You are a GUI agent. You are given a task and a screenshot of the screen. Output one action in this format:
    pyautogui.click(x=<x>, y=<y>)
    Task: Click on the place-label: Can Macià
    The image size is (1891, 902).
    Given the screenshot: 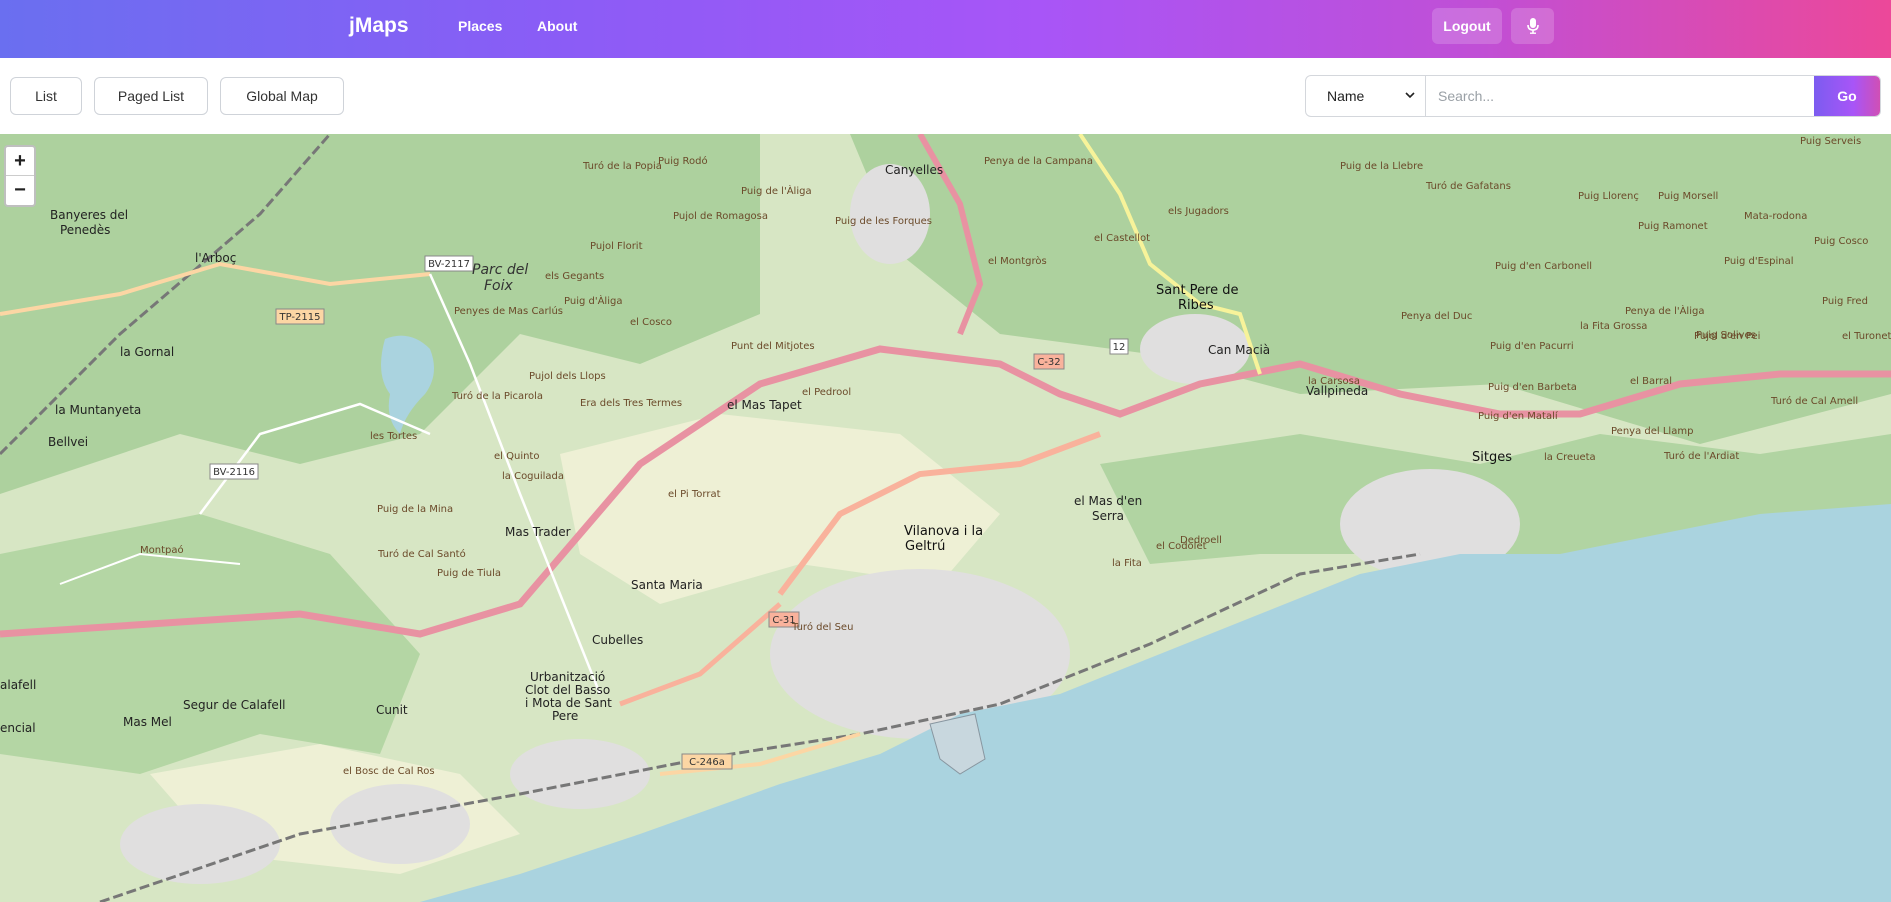 What is the action you would take?
    pyautogui.click(x=1239, y=350)
    